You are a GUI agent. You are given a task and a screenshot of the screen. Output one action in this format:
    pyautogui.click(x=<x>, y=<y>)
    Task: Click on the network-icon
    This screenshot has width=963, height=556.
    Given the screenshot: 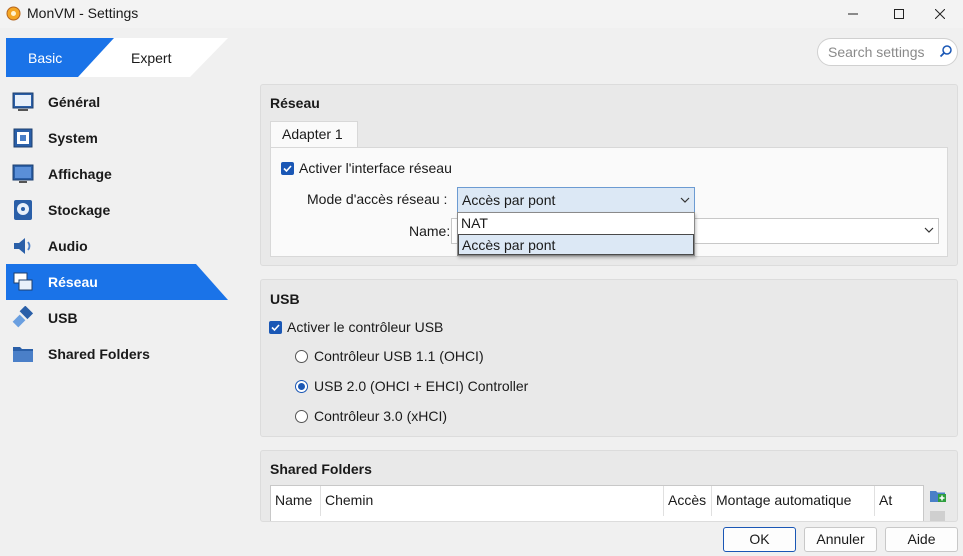 What is the action you would take?
    pyautogui.click(x=23, y=281)
    